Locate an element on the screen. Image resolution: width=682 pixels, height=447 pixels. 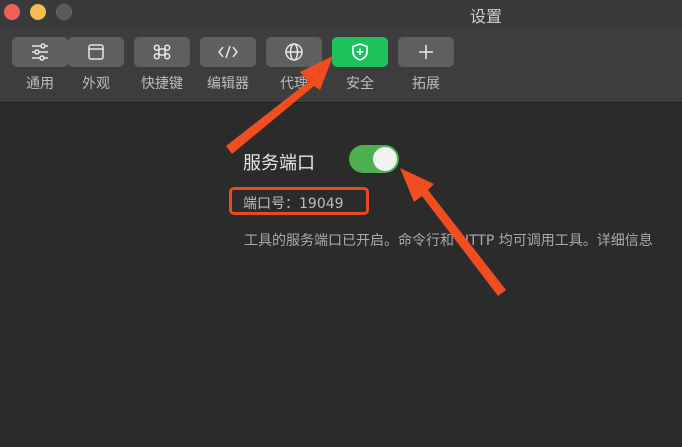
tab-editor-button is located at coordinates (228, 52).